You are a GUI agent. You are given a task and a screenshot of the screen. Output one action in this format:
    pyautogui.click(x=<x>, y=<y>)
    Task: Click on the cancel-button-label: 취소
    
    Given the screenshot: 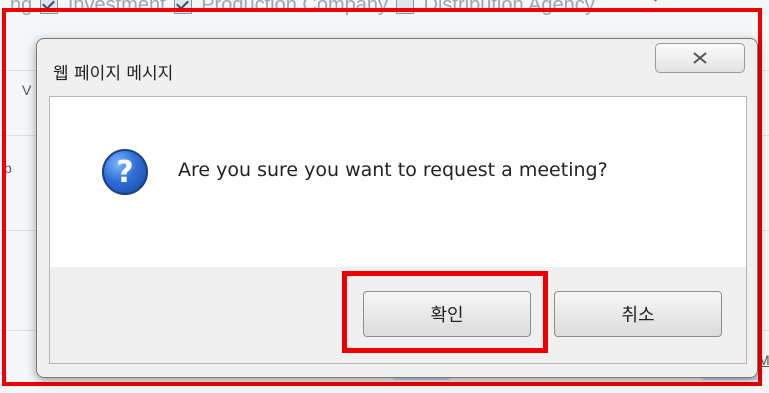 What is the action you would take?
    pyautogui.click(x=638, y=315)
    